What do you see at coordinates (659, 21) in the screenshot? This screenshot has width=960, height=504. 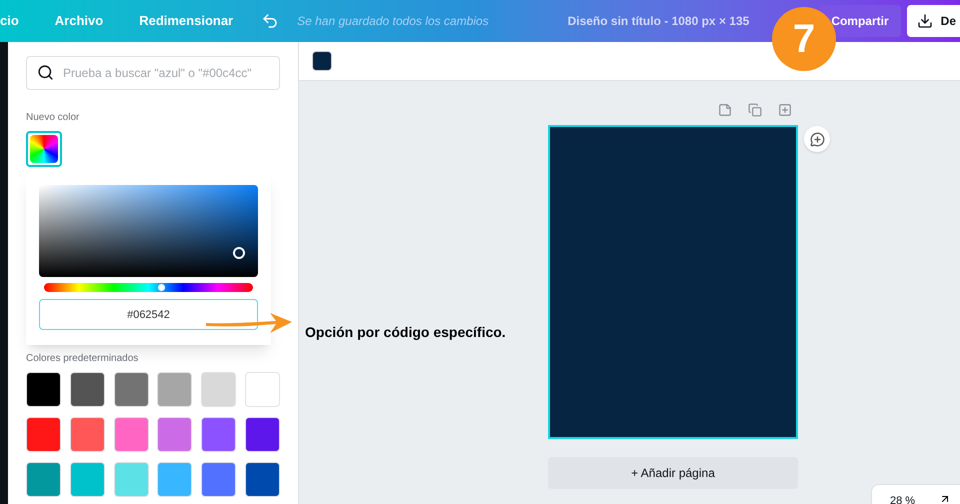 I see `design-title: Diseño sin título - 1080 px × 135` at bounding box center [659, 21].